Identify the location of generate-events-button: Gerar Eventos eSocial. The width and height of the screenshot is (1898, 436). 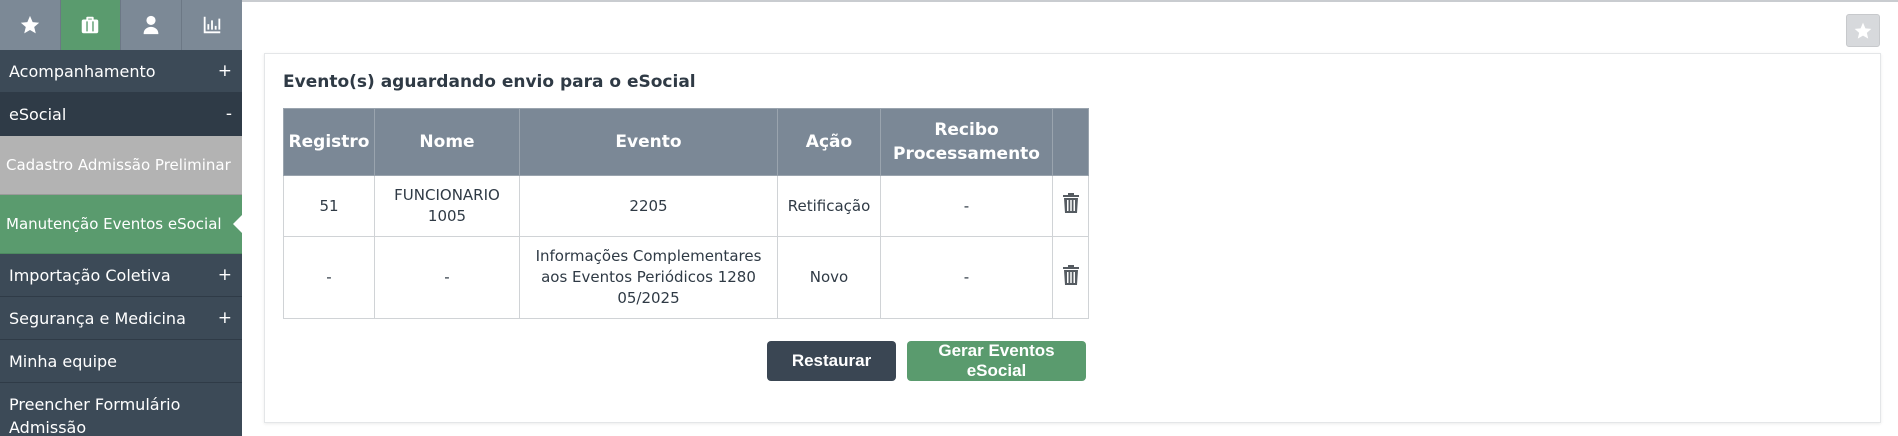
(996, 361).